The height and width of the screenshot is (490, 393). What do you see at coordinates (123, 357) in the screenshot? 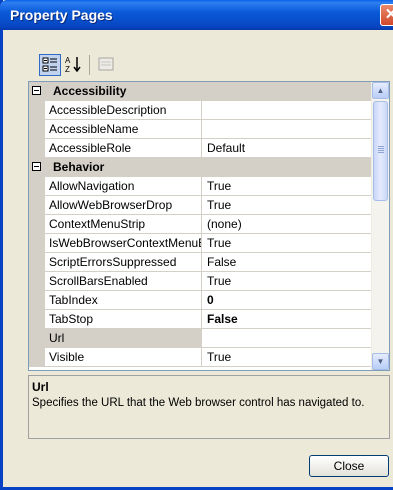
I see `property-name: Visible` at bounding box center [123, 357].